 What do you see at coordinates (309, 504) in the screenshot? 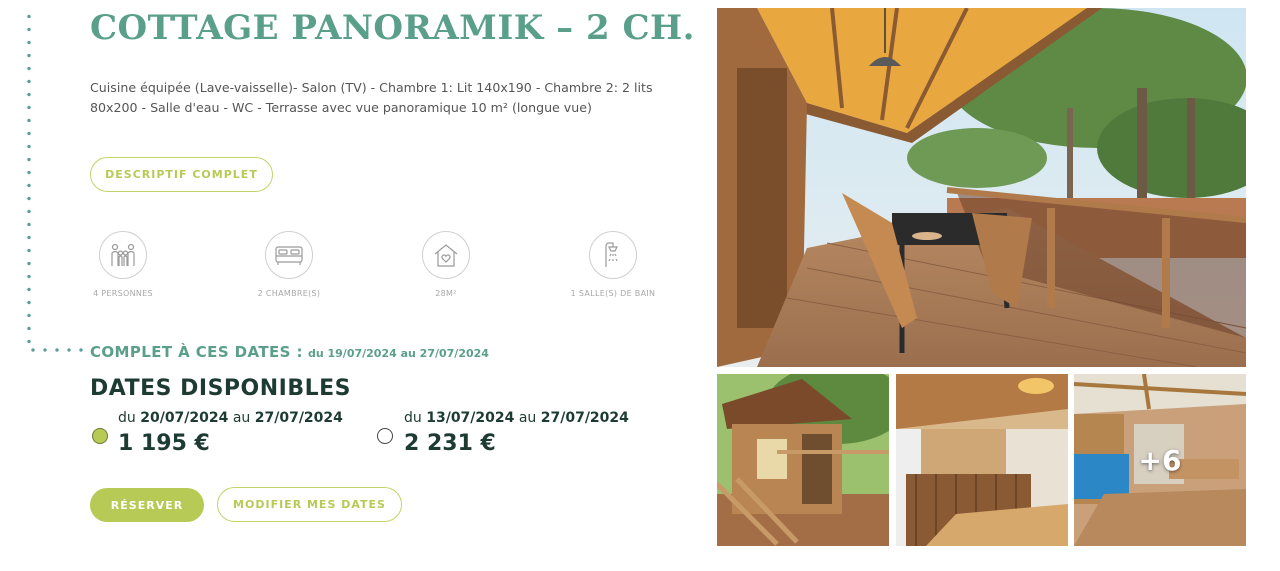
I see `modifier-dates-button: MODIFIER MES DATES` at bounding box center [309, 504].